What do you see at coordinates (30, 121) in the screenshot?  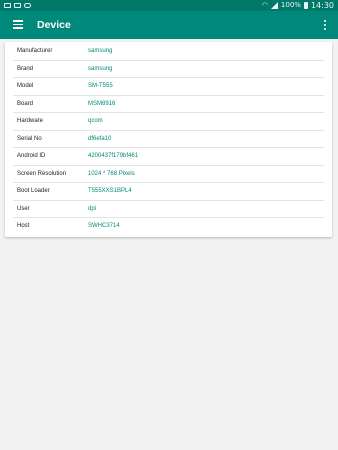 I see `info-label: Hardware` at bounding box center [30, 121].